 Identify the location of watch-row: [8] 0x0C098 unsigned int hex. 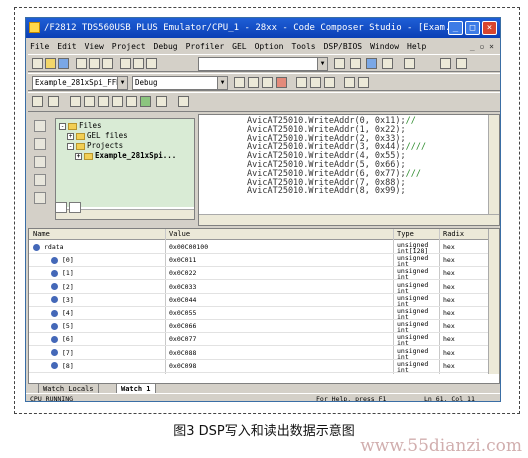
(259, 366).